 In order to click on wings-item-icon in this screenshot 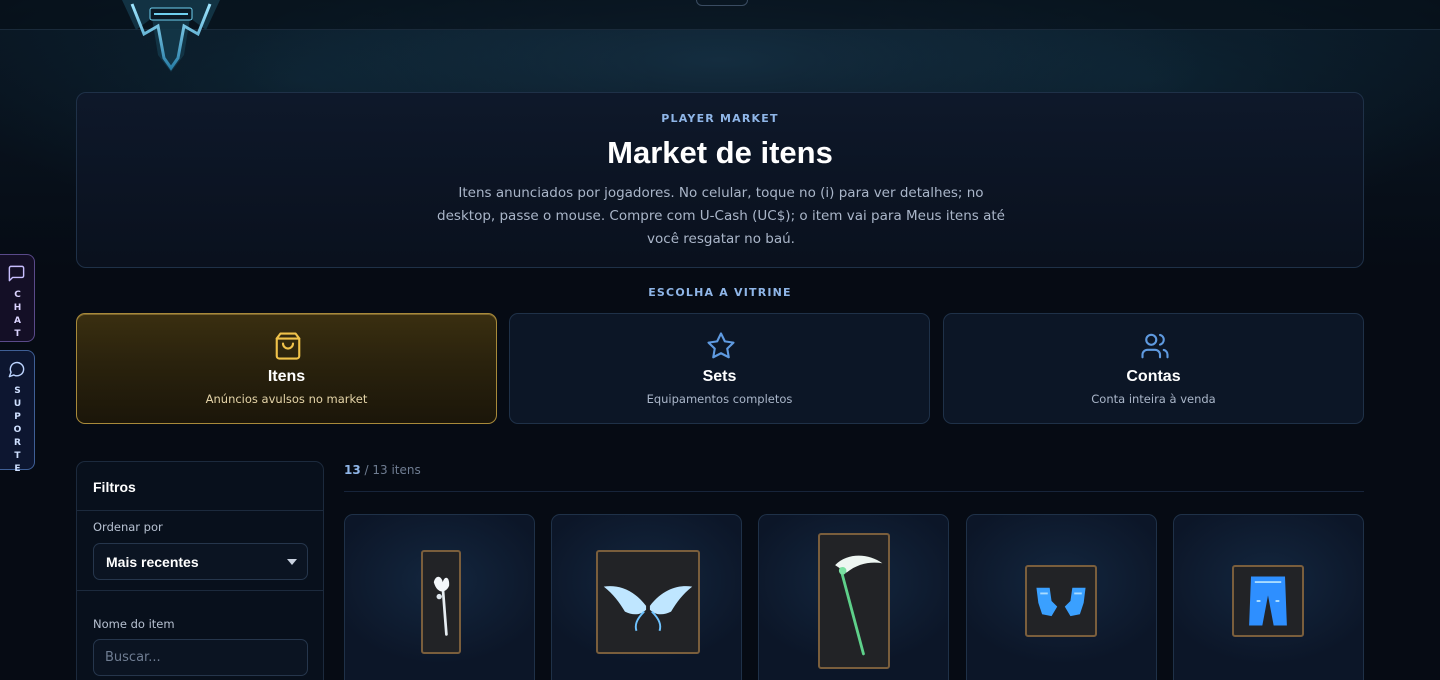, I will do `click(648, 609)`.